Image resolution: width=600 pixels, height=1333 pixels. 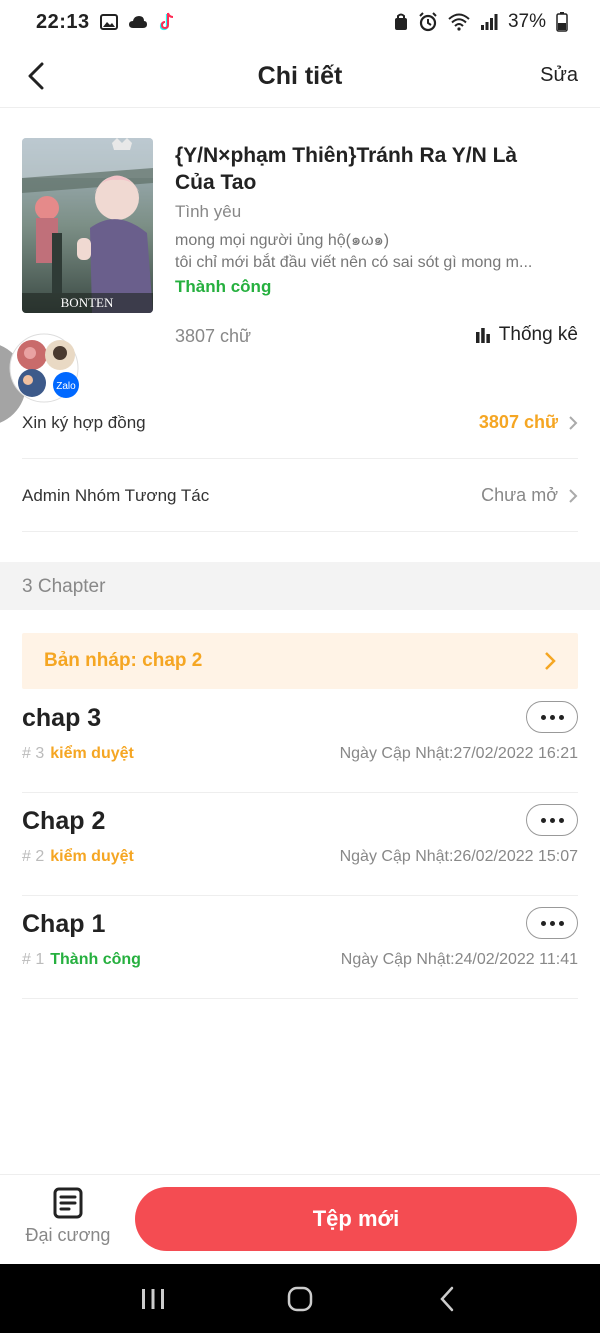 What do you see at coordinates (459, 959) in the screenshot?
I see `chapter-updated-date: Ngày Cập Nhật:24/02/2022 11:41` at bounding box center [459, 959].